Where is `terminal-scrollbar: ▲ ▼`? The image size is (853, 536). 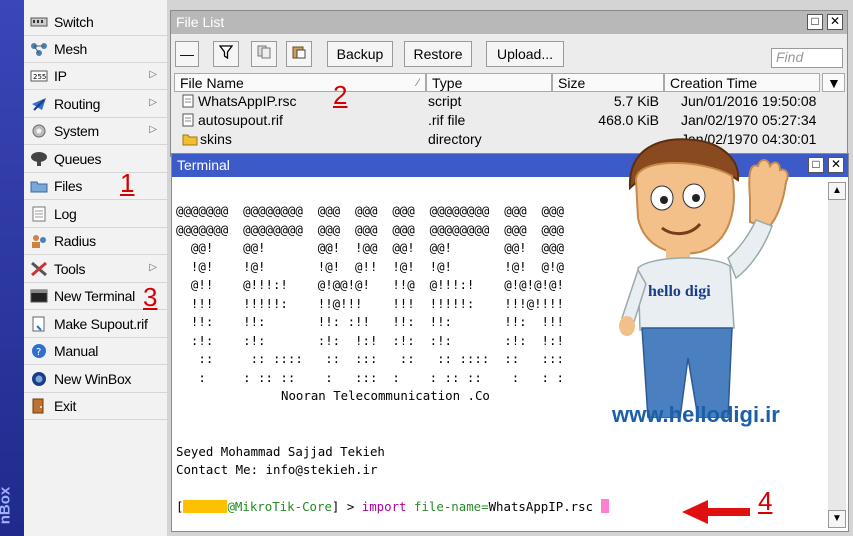
terminal-scrollbar: ▲ ▼ is located at coordinates (837, 355).